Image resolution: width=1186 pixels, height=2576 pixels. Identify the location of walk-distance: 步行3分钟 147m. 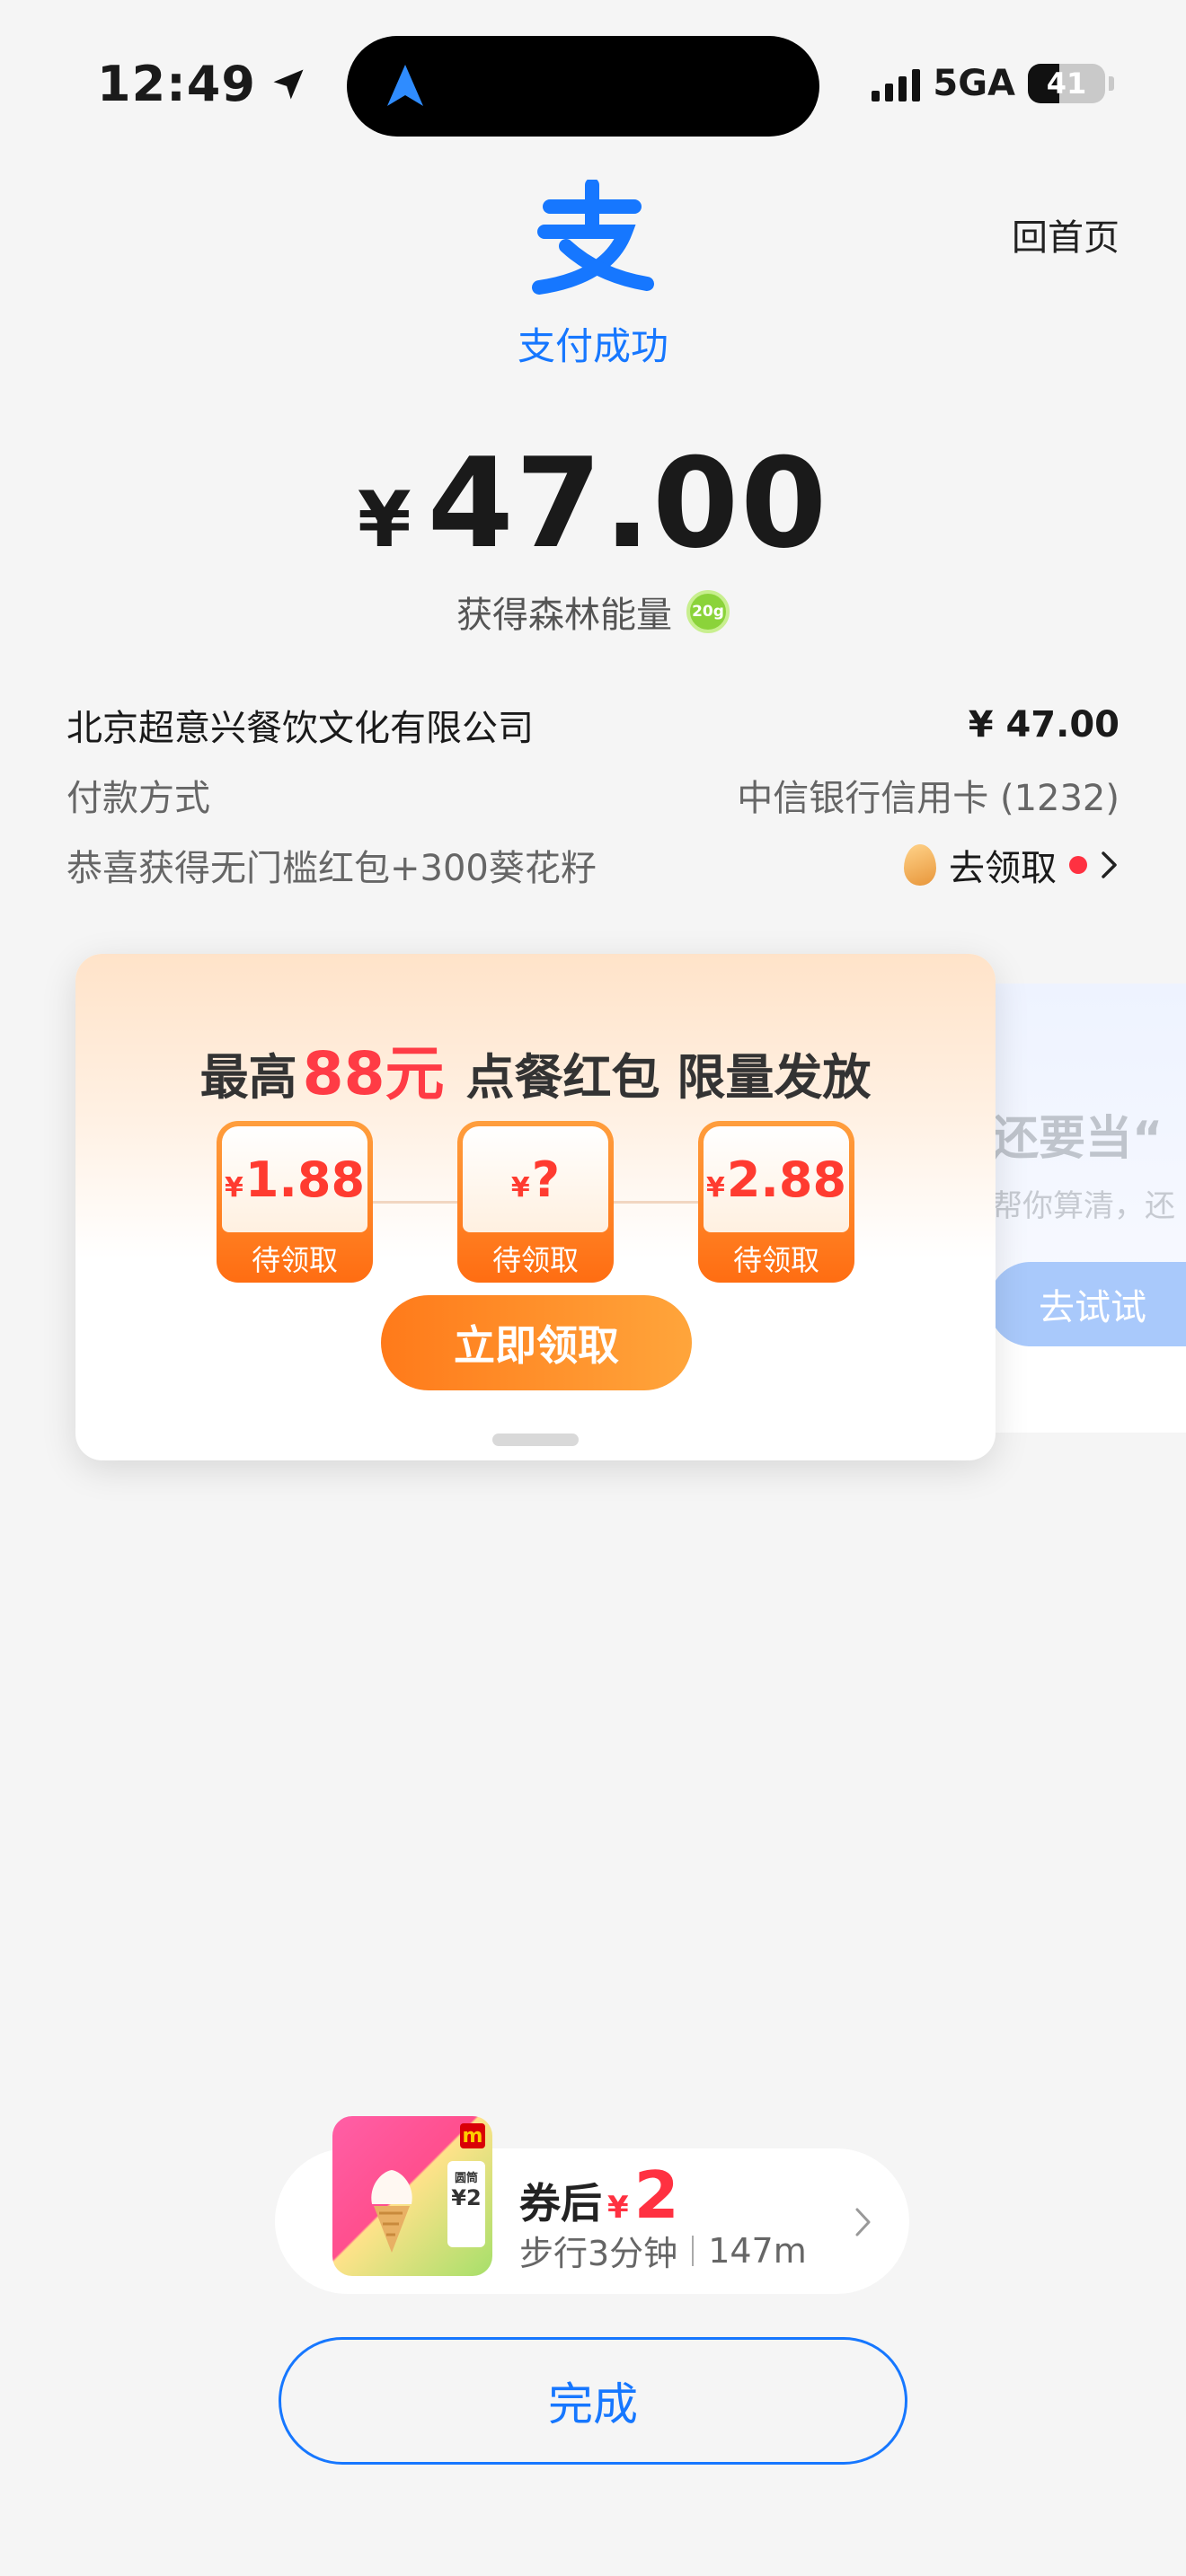
(663, 2250).